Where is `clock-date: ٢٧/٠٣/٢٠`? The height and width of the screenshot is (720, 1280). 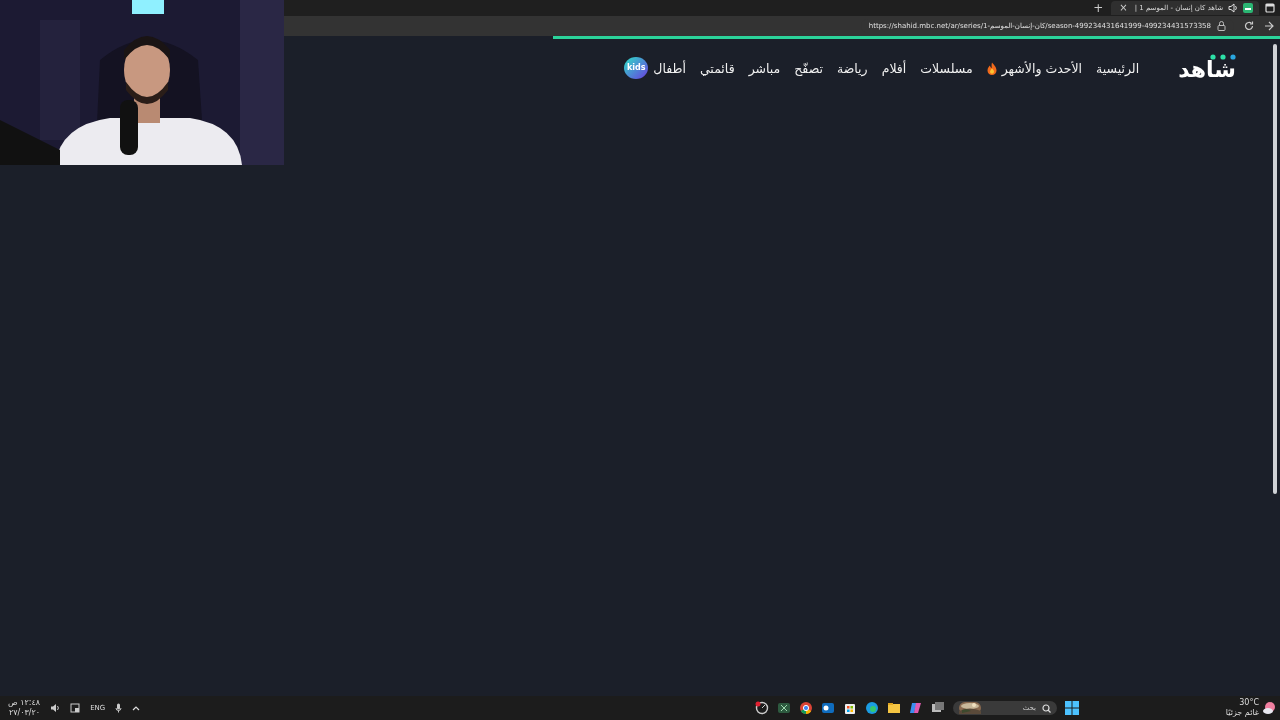 clock-date: ٢٧/٠٣/٢٠ is located at coordinates (24, 713).